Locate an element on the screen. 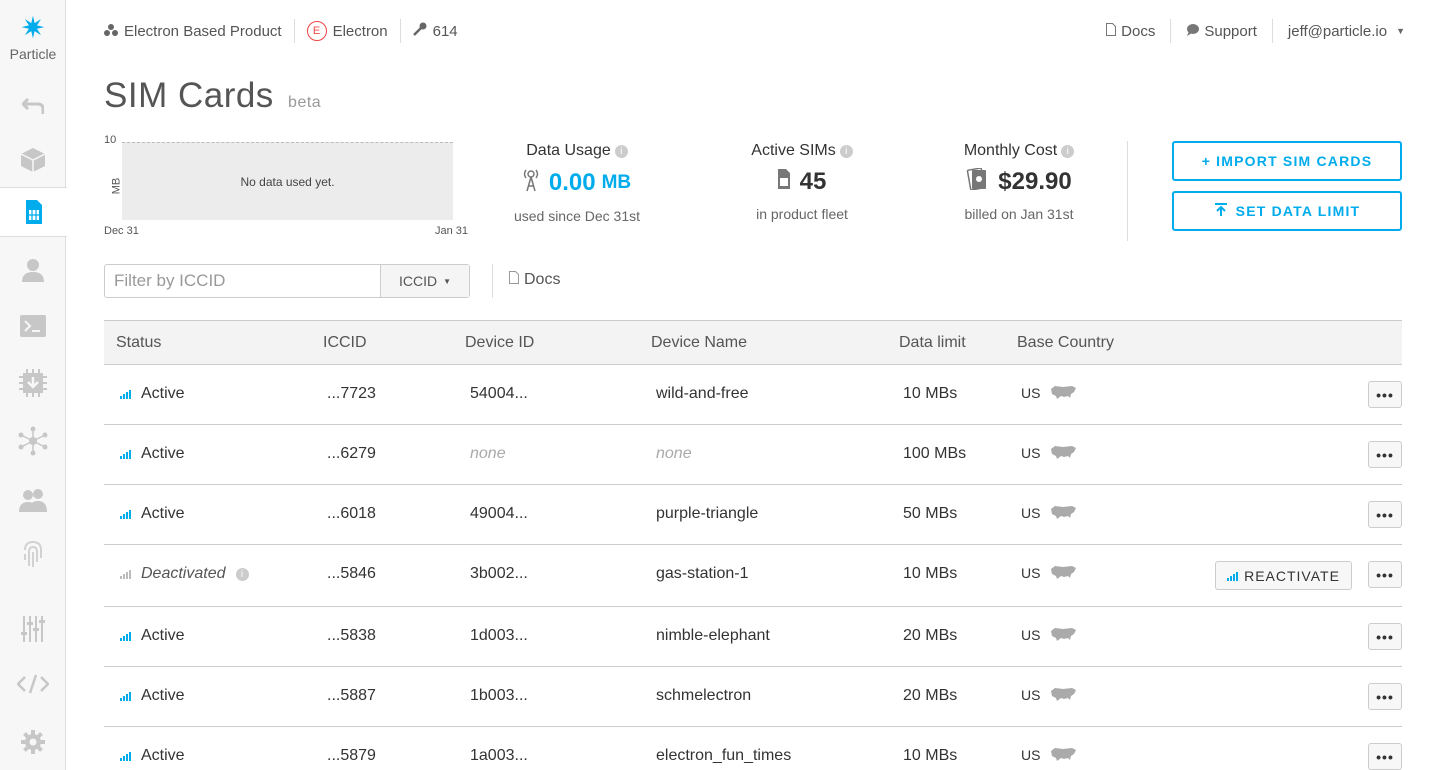  status-text: Deactivated is located at coordinates (183, 573).